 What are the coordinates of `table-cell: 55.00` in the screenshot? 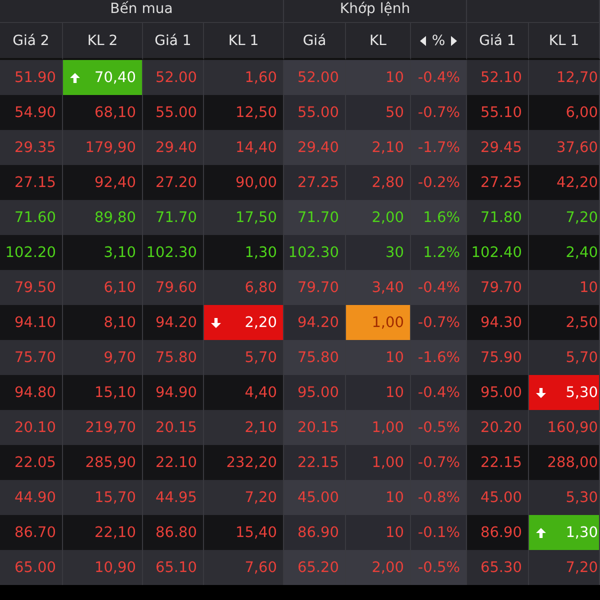 It's located at (315, 112).